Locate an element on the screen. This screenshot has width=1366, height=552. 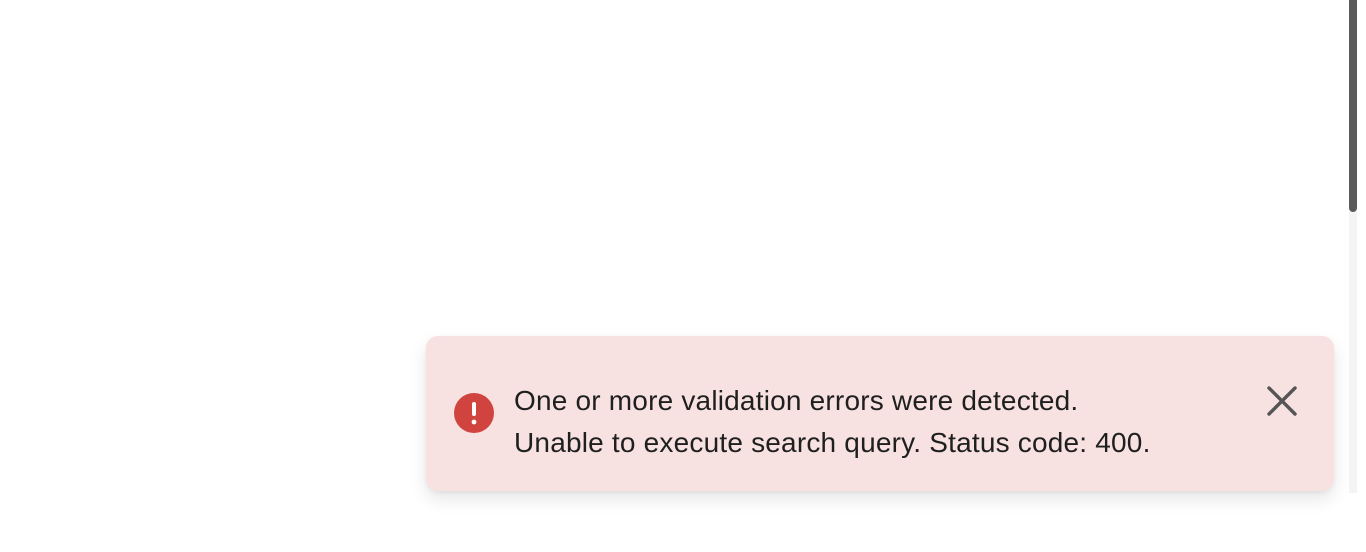
close-icon is located at coordinates (1282, 401).